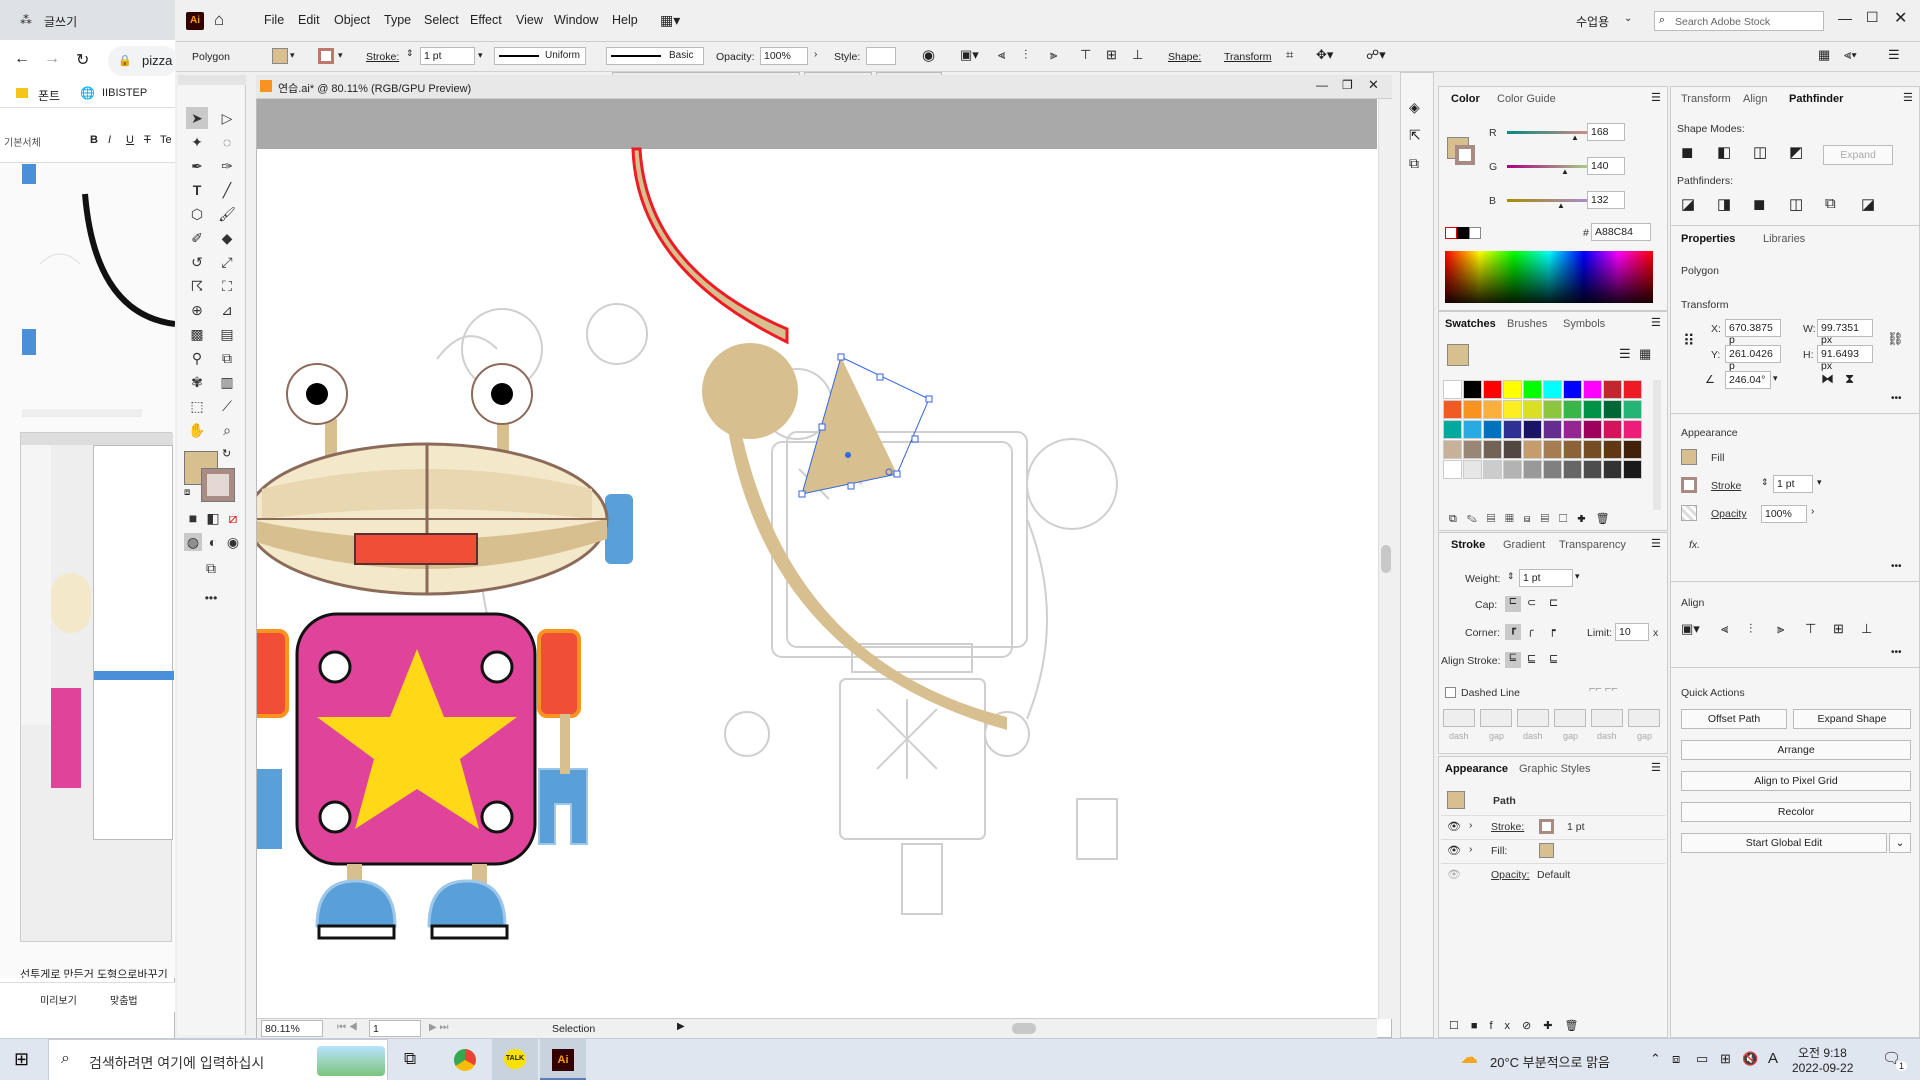 Image resolution: width=1920 pixels, height=1080 pixels. What do you see at coordinates (576, 20) in the screenshot?
I see `menu-window: Window` at bounding box center [576, 20].